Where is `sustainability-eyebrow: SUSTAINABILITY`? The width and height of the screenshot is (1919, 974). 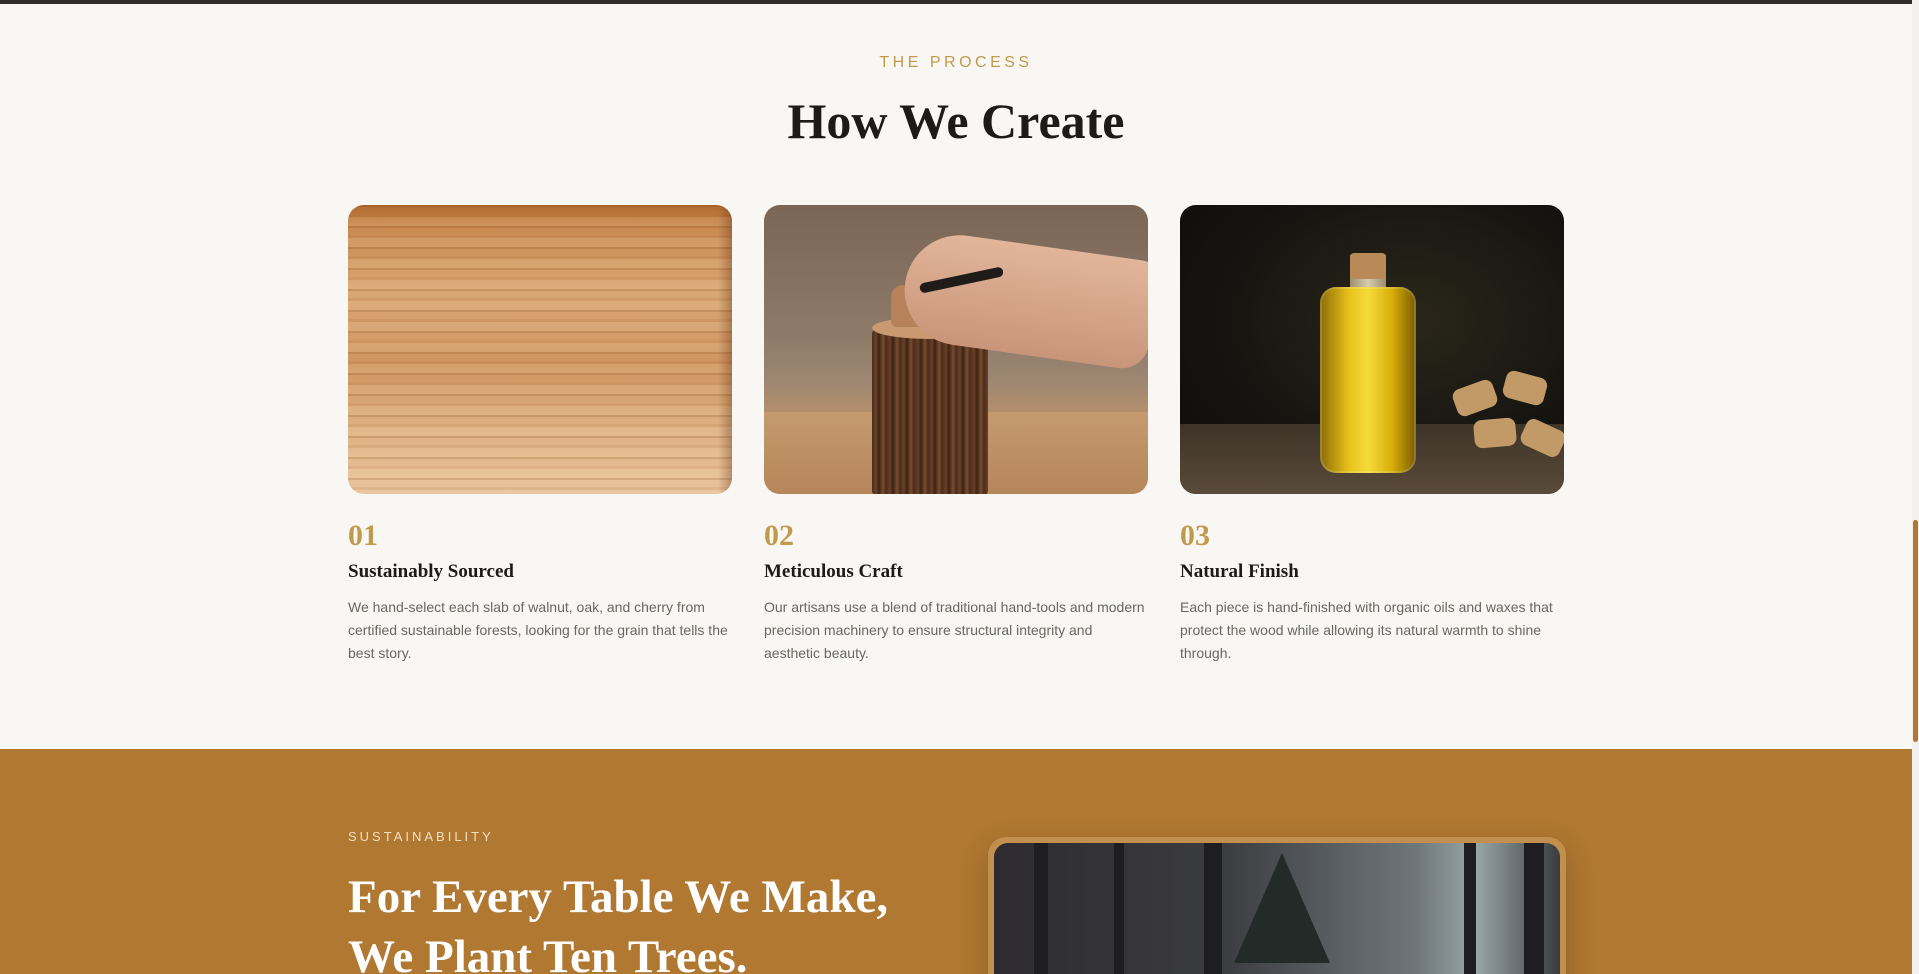
sustainability-eyebrow: SUSTAINABILITY is located at coordinates (421, 836).